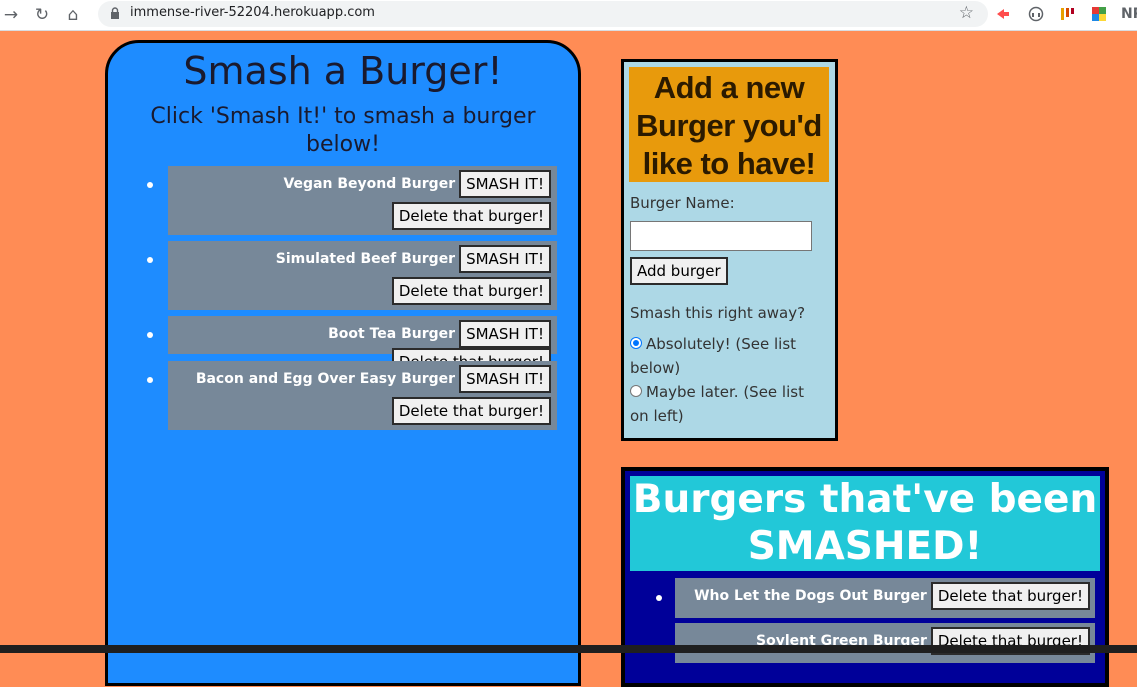 The width and height of the screenshot is (1137, 687). Describe the element at coordinates (721, 236) in the screenshot. I see `burger-name-input` at that location.